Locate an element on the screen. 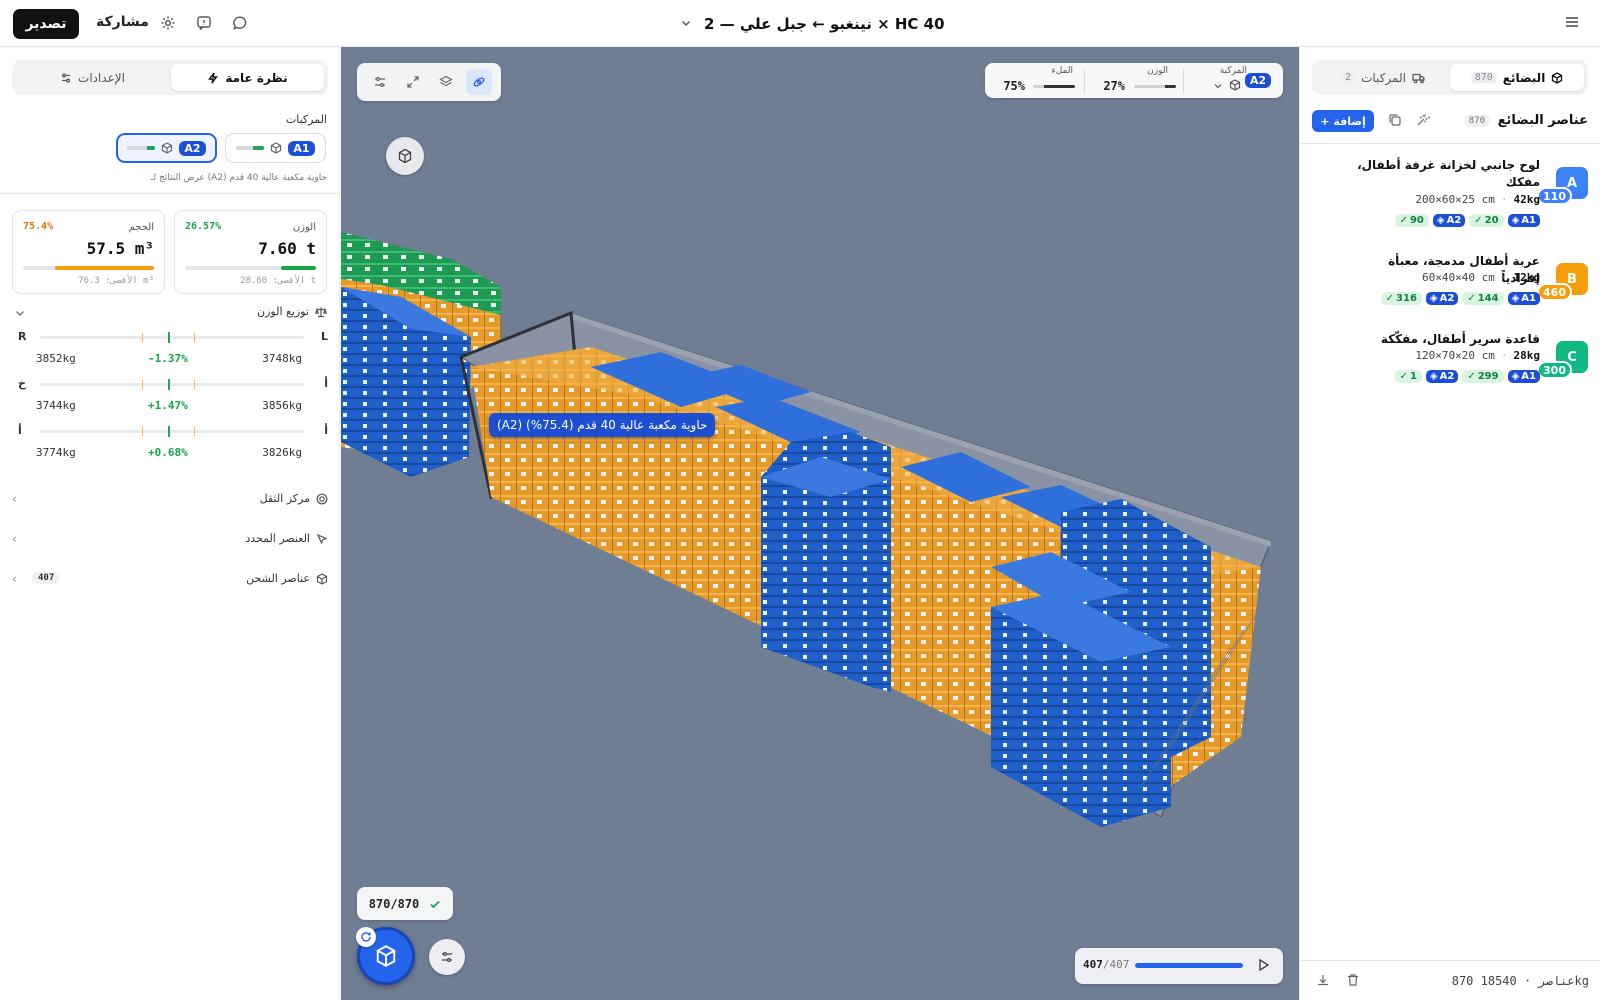  section-selected-item: العنصر المحدد ‹ is located at coordinates (170, 540).